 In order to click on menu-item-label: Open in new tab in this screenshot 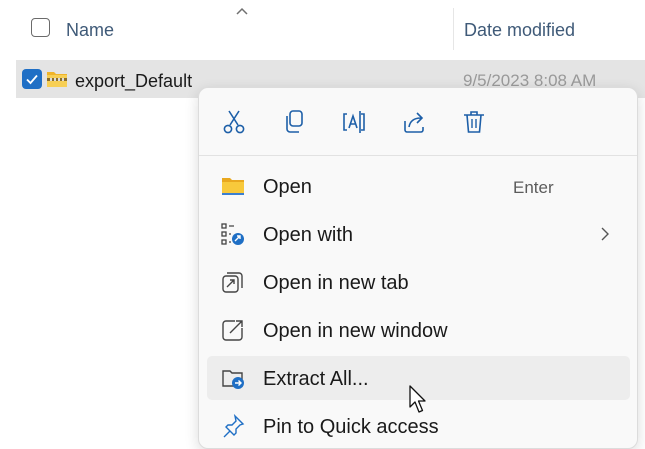, I will do `click(336, 283)`.